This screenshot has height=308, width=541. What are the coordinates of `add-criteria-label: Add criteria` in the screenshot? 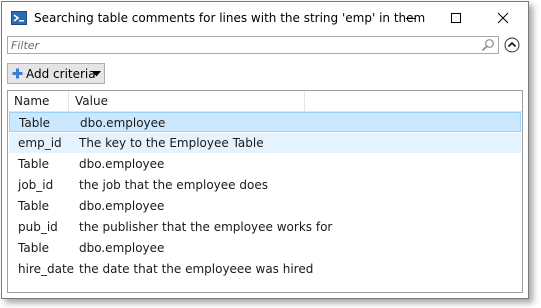 It's located at (61, 74).